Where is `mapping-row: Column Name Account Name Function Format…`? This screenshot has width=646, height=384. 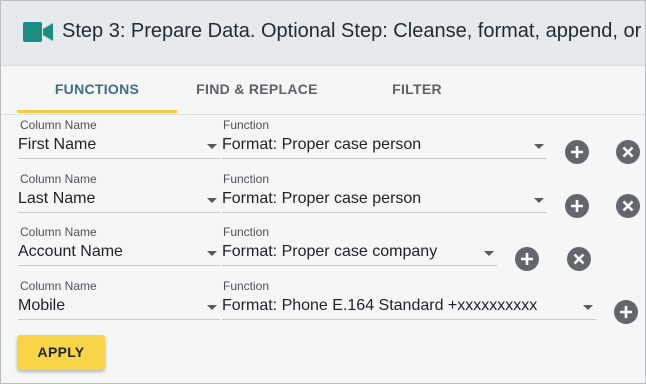 mapping-row: Column Name Account Name Function Format… is located at coordinates (323, 252).